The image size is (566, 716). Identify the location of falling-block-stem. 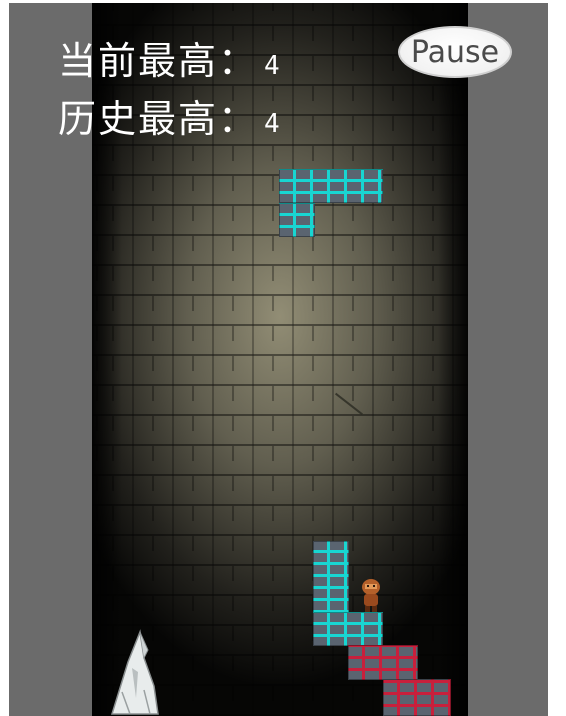
(297, 220).